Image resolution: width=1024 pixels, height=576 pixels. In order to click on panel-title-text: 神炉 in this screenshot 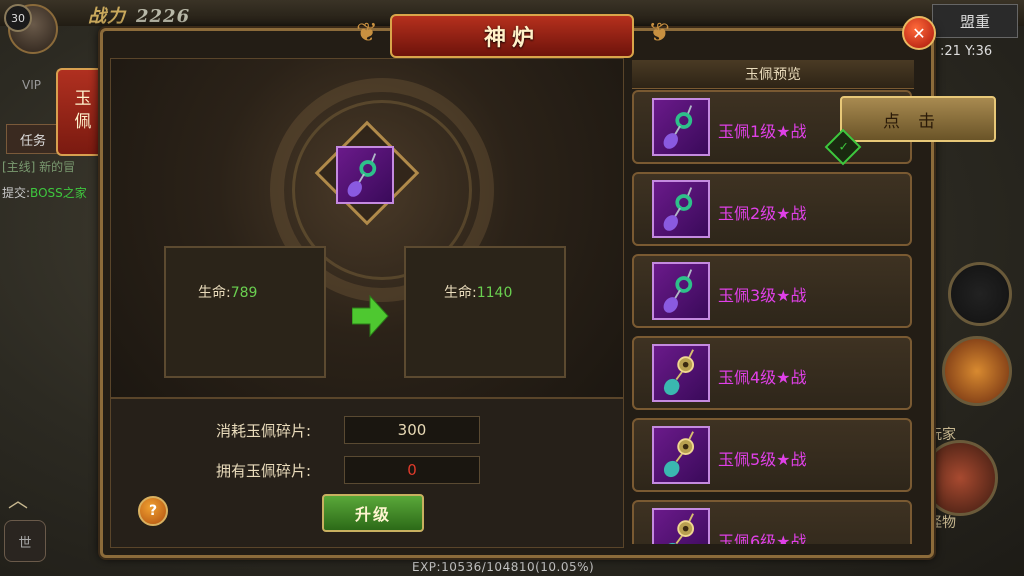, I will do `click(511, 38)`.